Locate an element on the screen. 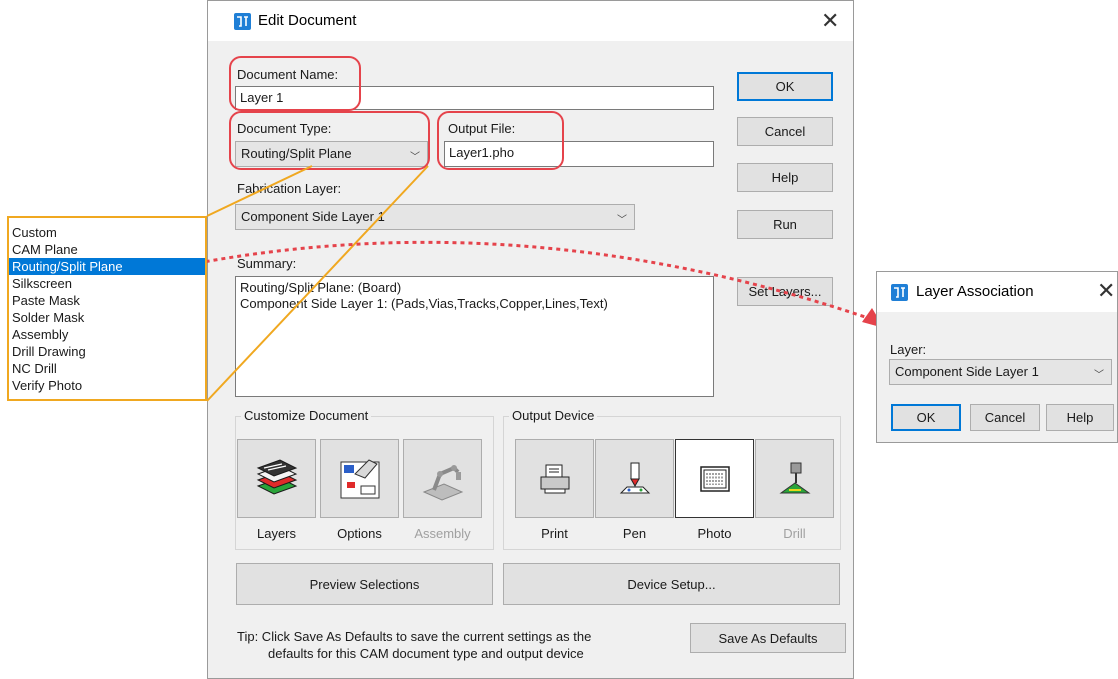  title-bar: Layer Association ✕ is located at coordinates (997, 292).